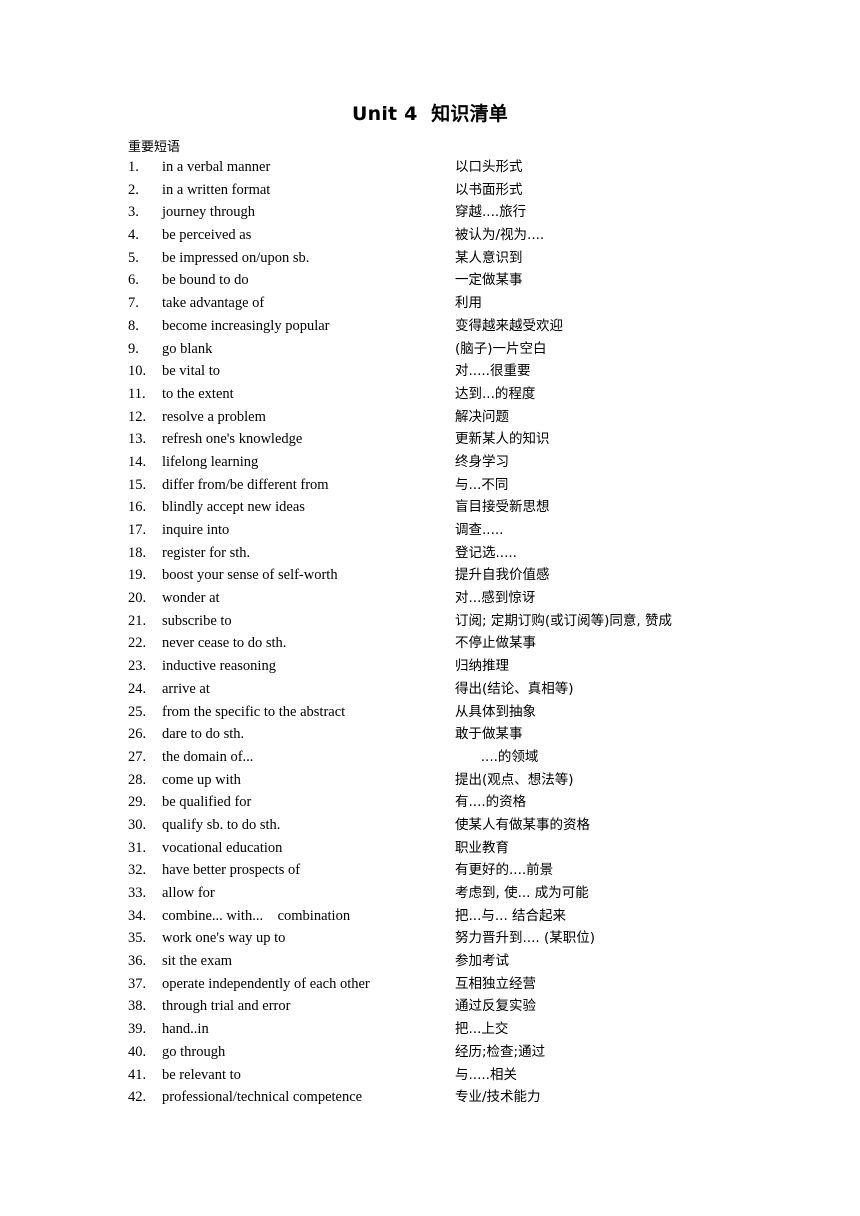  What do you see at coordinates (430, 1054) in the screenshot?
I see `phrase-row: 40. go through 经历;检查;通过` at bounding box center [430, 1054].